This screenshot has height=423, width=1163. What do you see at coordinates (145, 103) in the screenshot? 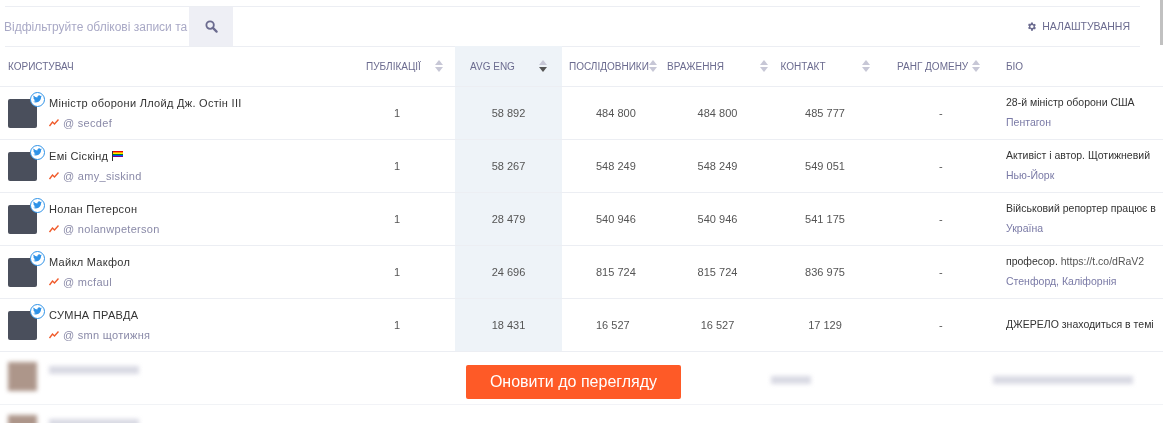
I see `user-name: Міністр оборони Ллойд Дж. Остін III` at bounding box center [145, 103].